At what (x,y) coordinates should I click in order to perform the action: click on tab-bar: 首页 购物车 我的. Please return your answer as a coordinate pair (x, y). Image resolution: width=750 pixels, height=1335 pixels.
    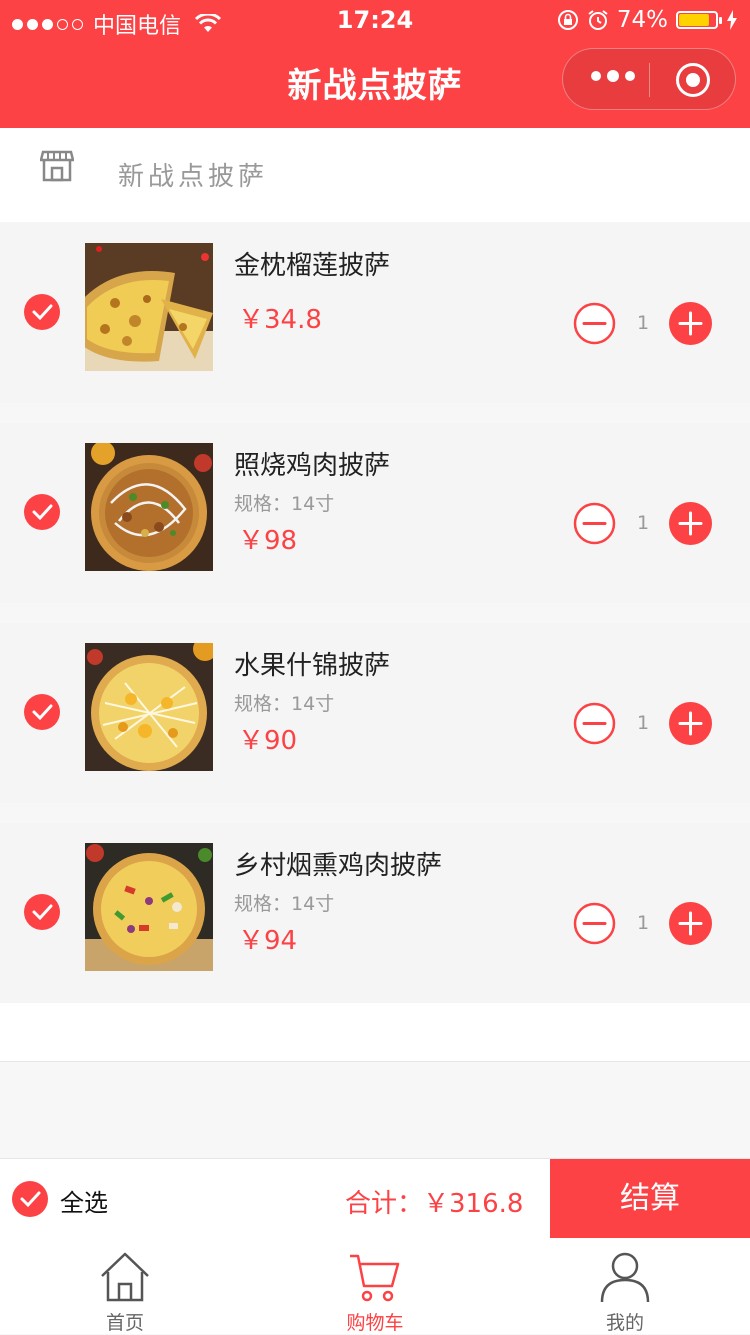
    Looking at the image, I should click on (375, 1286).